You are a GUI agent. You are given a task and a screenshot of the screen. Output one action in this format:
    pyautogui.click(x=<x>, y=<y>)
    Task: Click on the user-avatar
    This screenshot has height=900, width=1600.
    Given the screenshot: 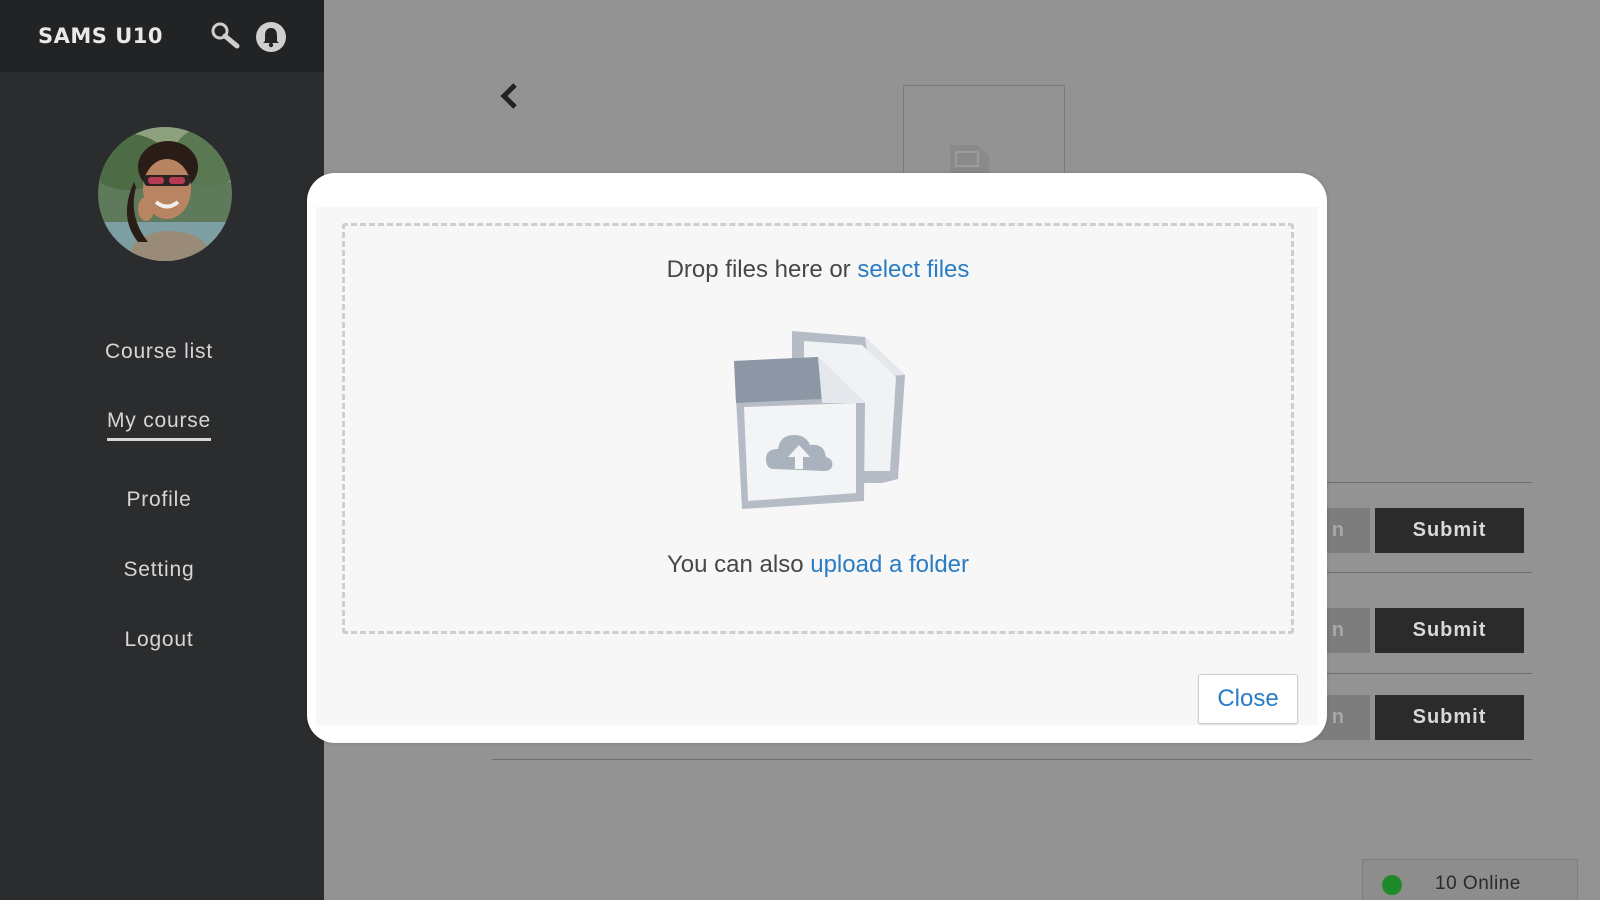 What is the action you would take?
    pyautogui.click(x=165, y=194)
    